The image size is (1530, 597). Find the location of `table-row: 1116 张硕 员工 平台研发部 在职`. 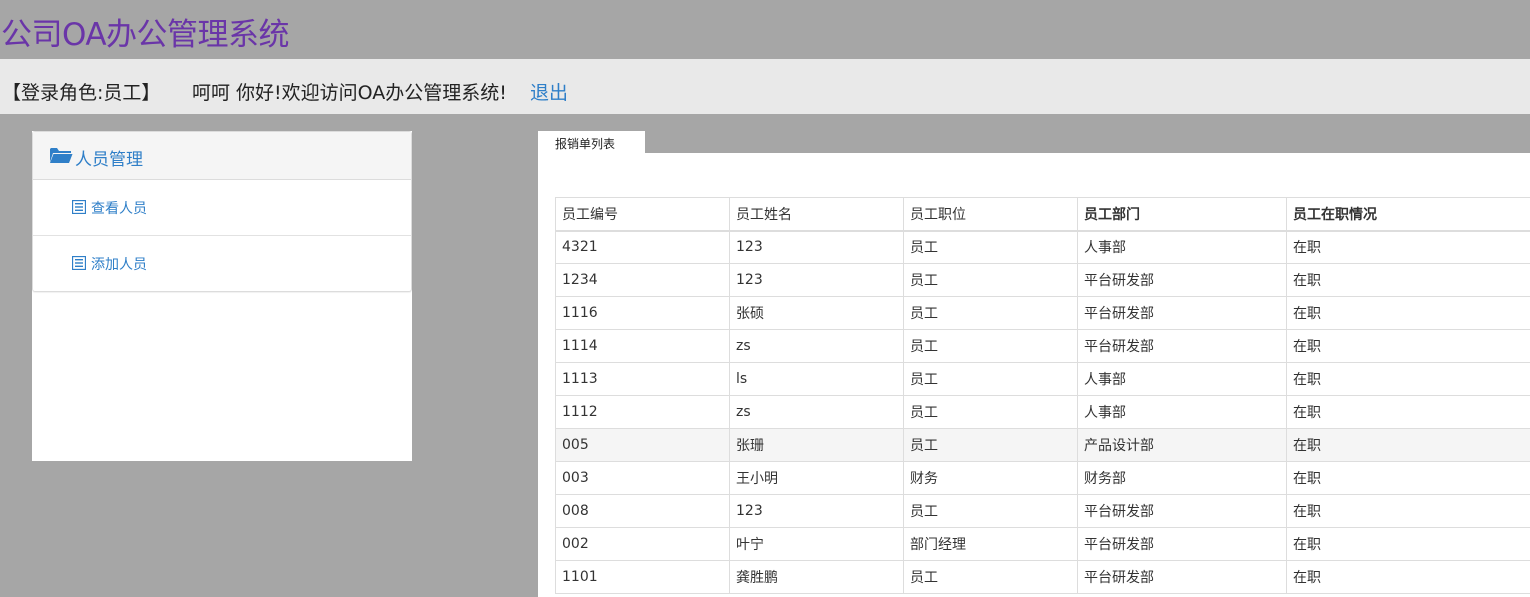

table-row: 1116 张硕 员工 平台研发部 在职 is located at coordinates (1042, 313).